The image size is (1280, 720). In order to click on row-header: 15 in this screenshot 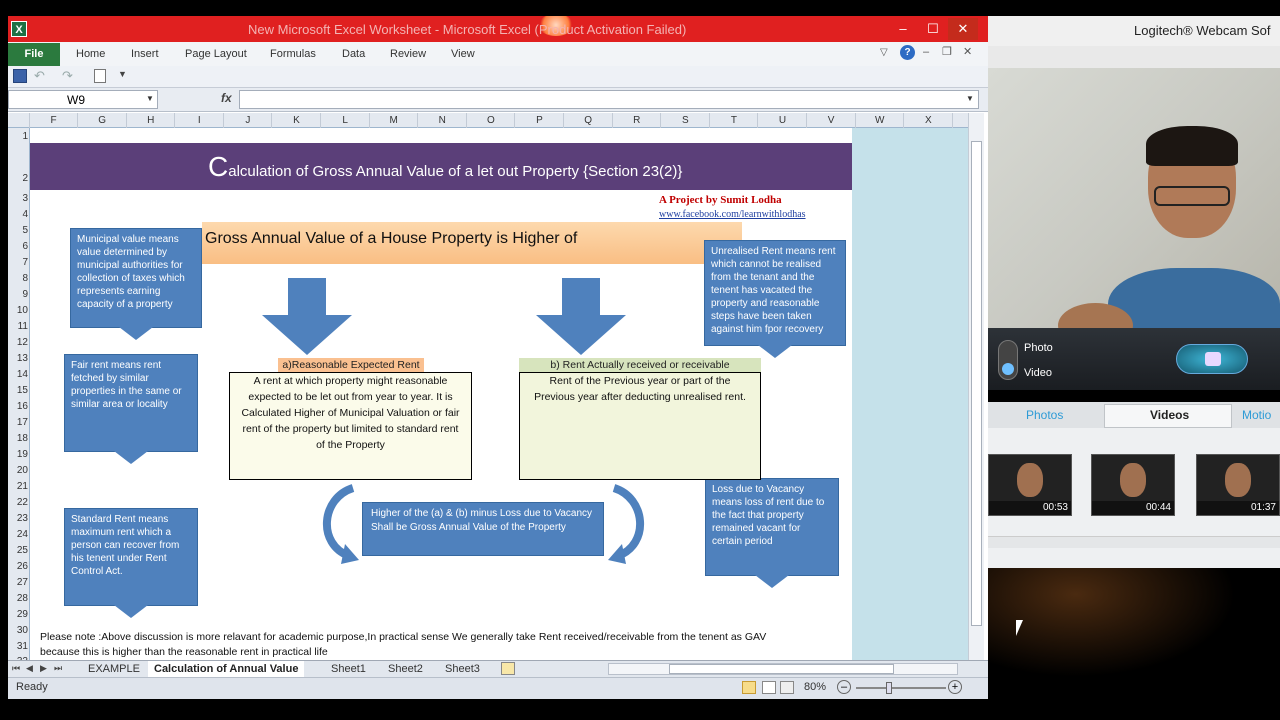, I will do `click(18, 390)`.